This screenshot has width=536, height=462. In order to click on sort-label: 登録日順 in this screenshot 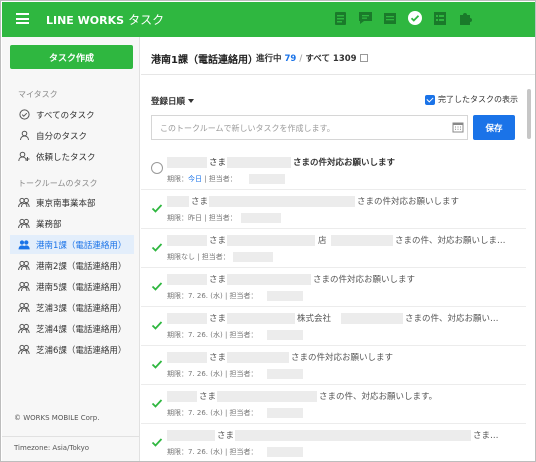, I will do `click(168, 102)`.